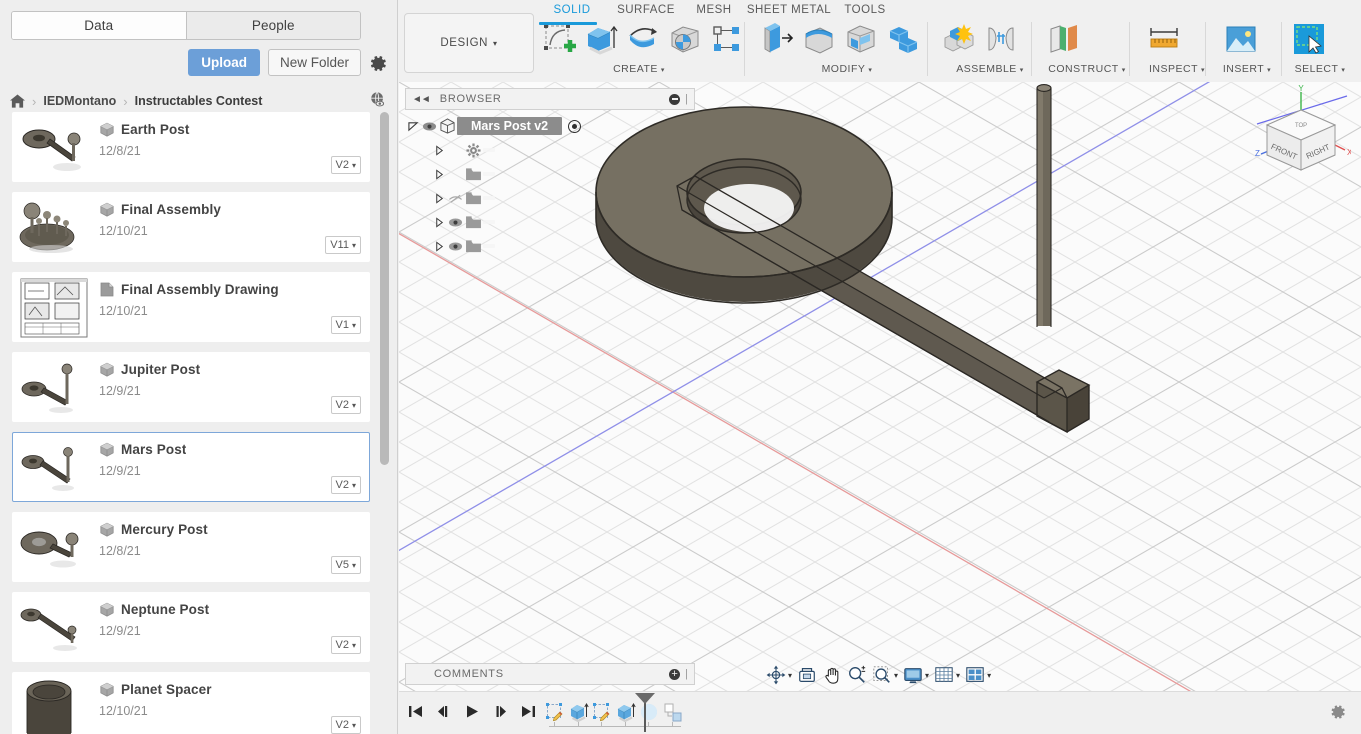  Describe the element at coordinates (272, 25) in the screenshot. I see `tab-people: People` at that location.